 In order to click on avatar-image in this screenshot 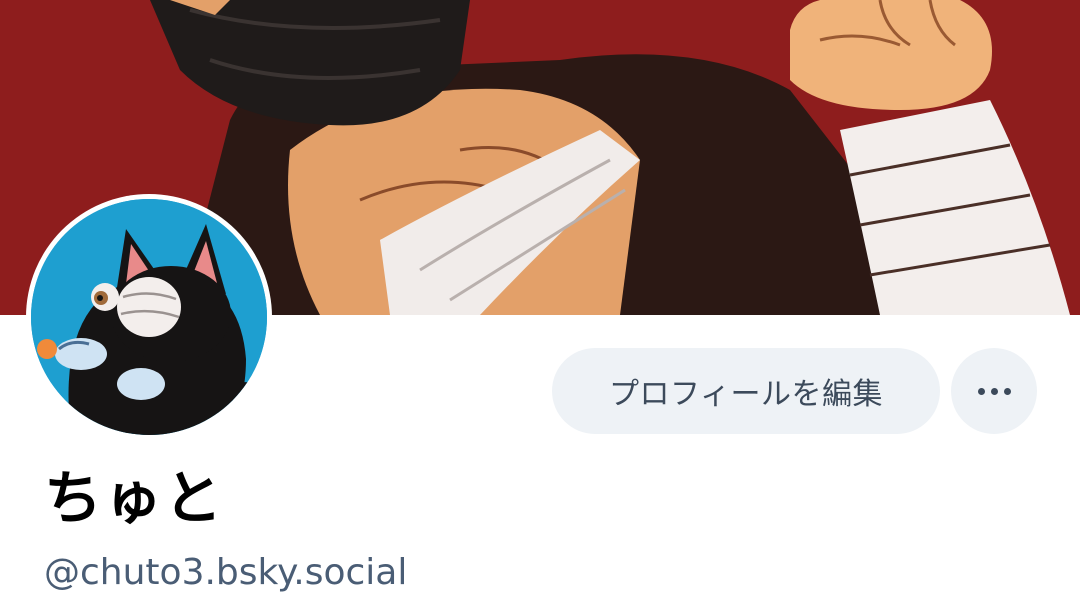, I will do `click(149, 317)`.